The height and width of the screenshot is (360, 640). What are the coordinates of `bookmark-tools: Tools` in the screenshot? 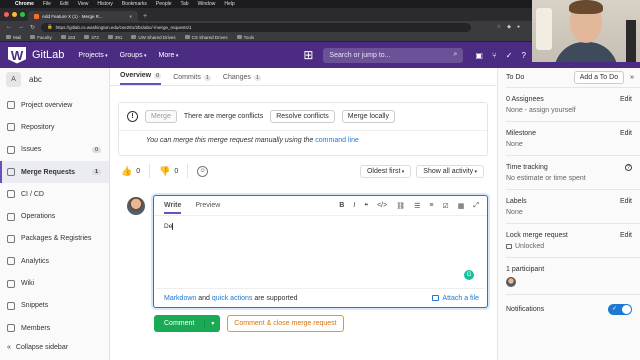 It's located at (245, 37).